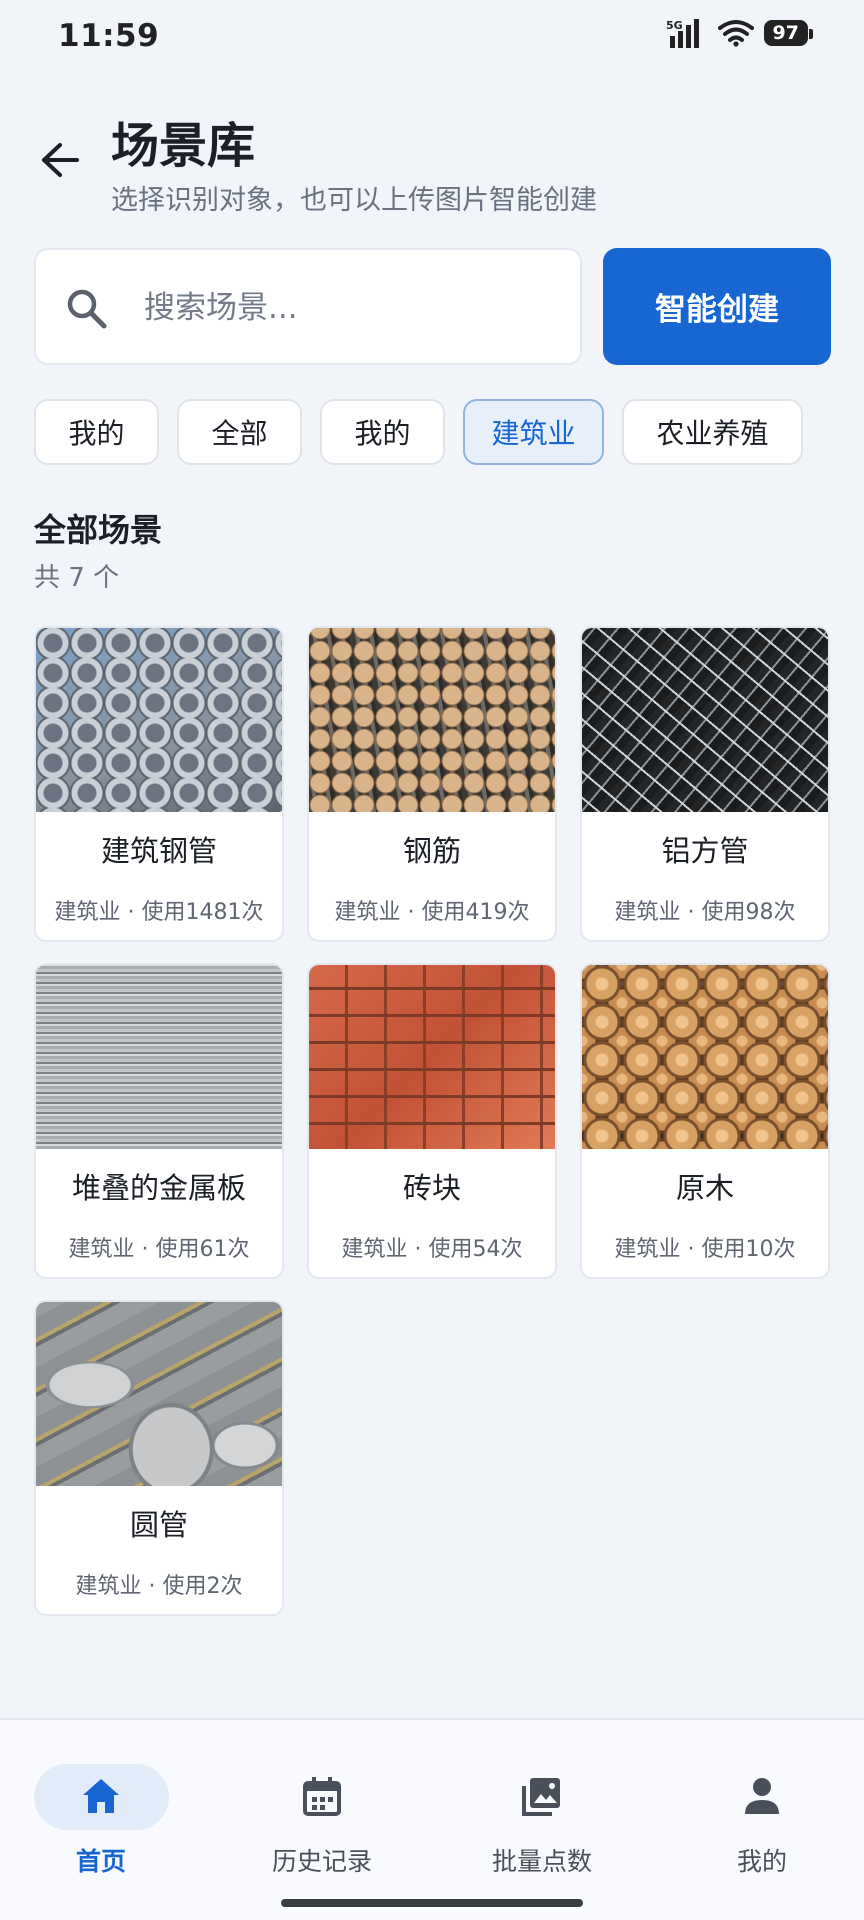  I want to click on filter-chip-agriculture: 农业养殖, so click(712, 432).